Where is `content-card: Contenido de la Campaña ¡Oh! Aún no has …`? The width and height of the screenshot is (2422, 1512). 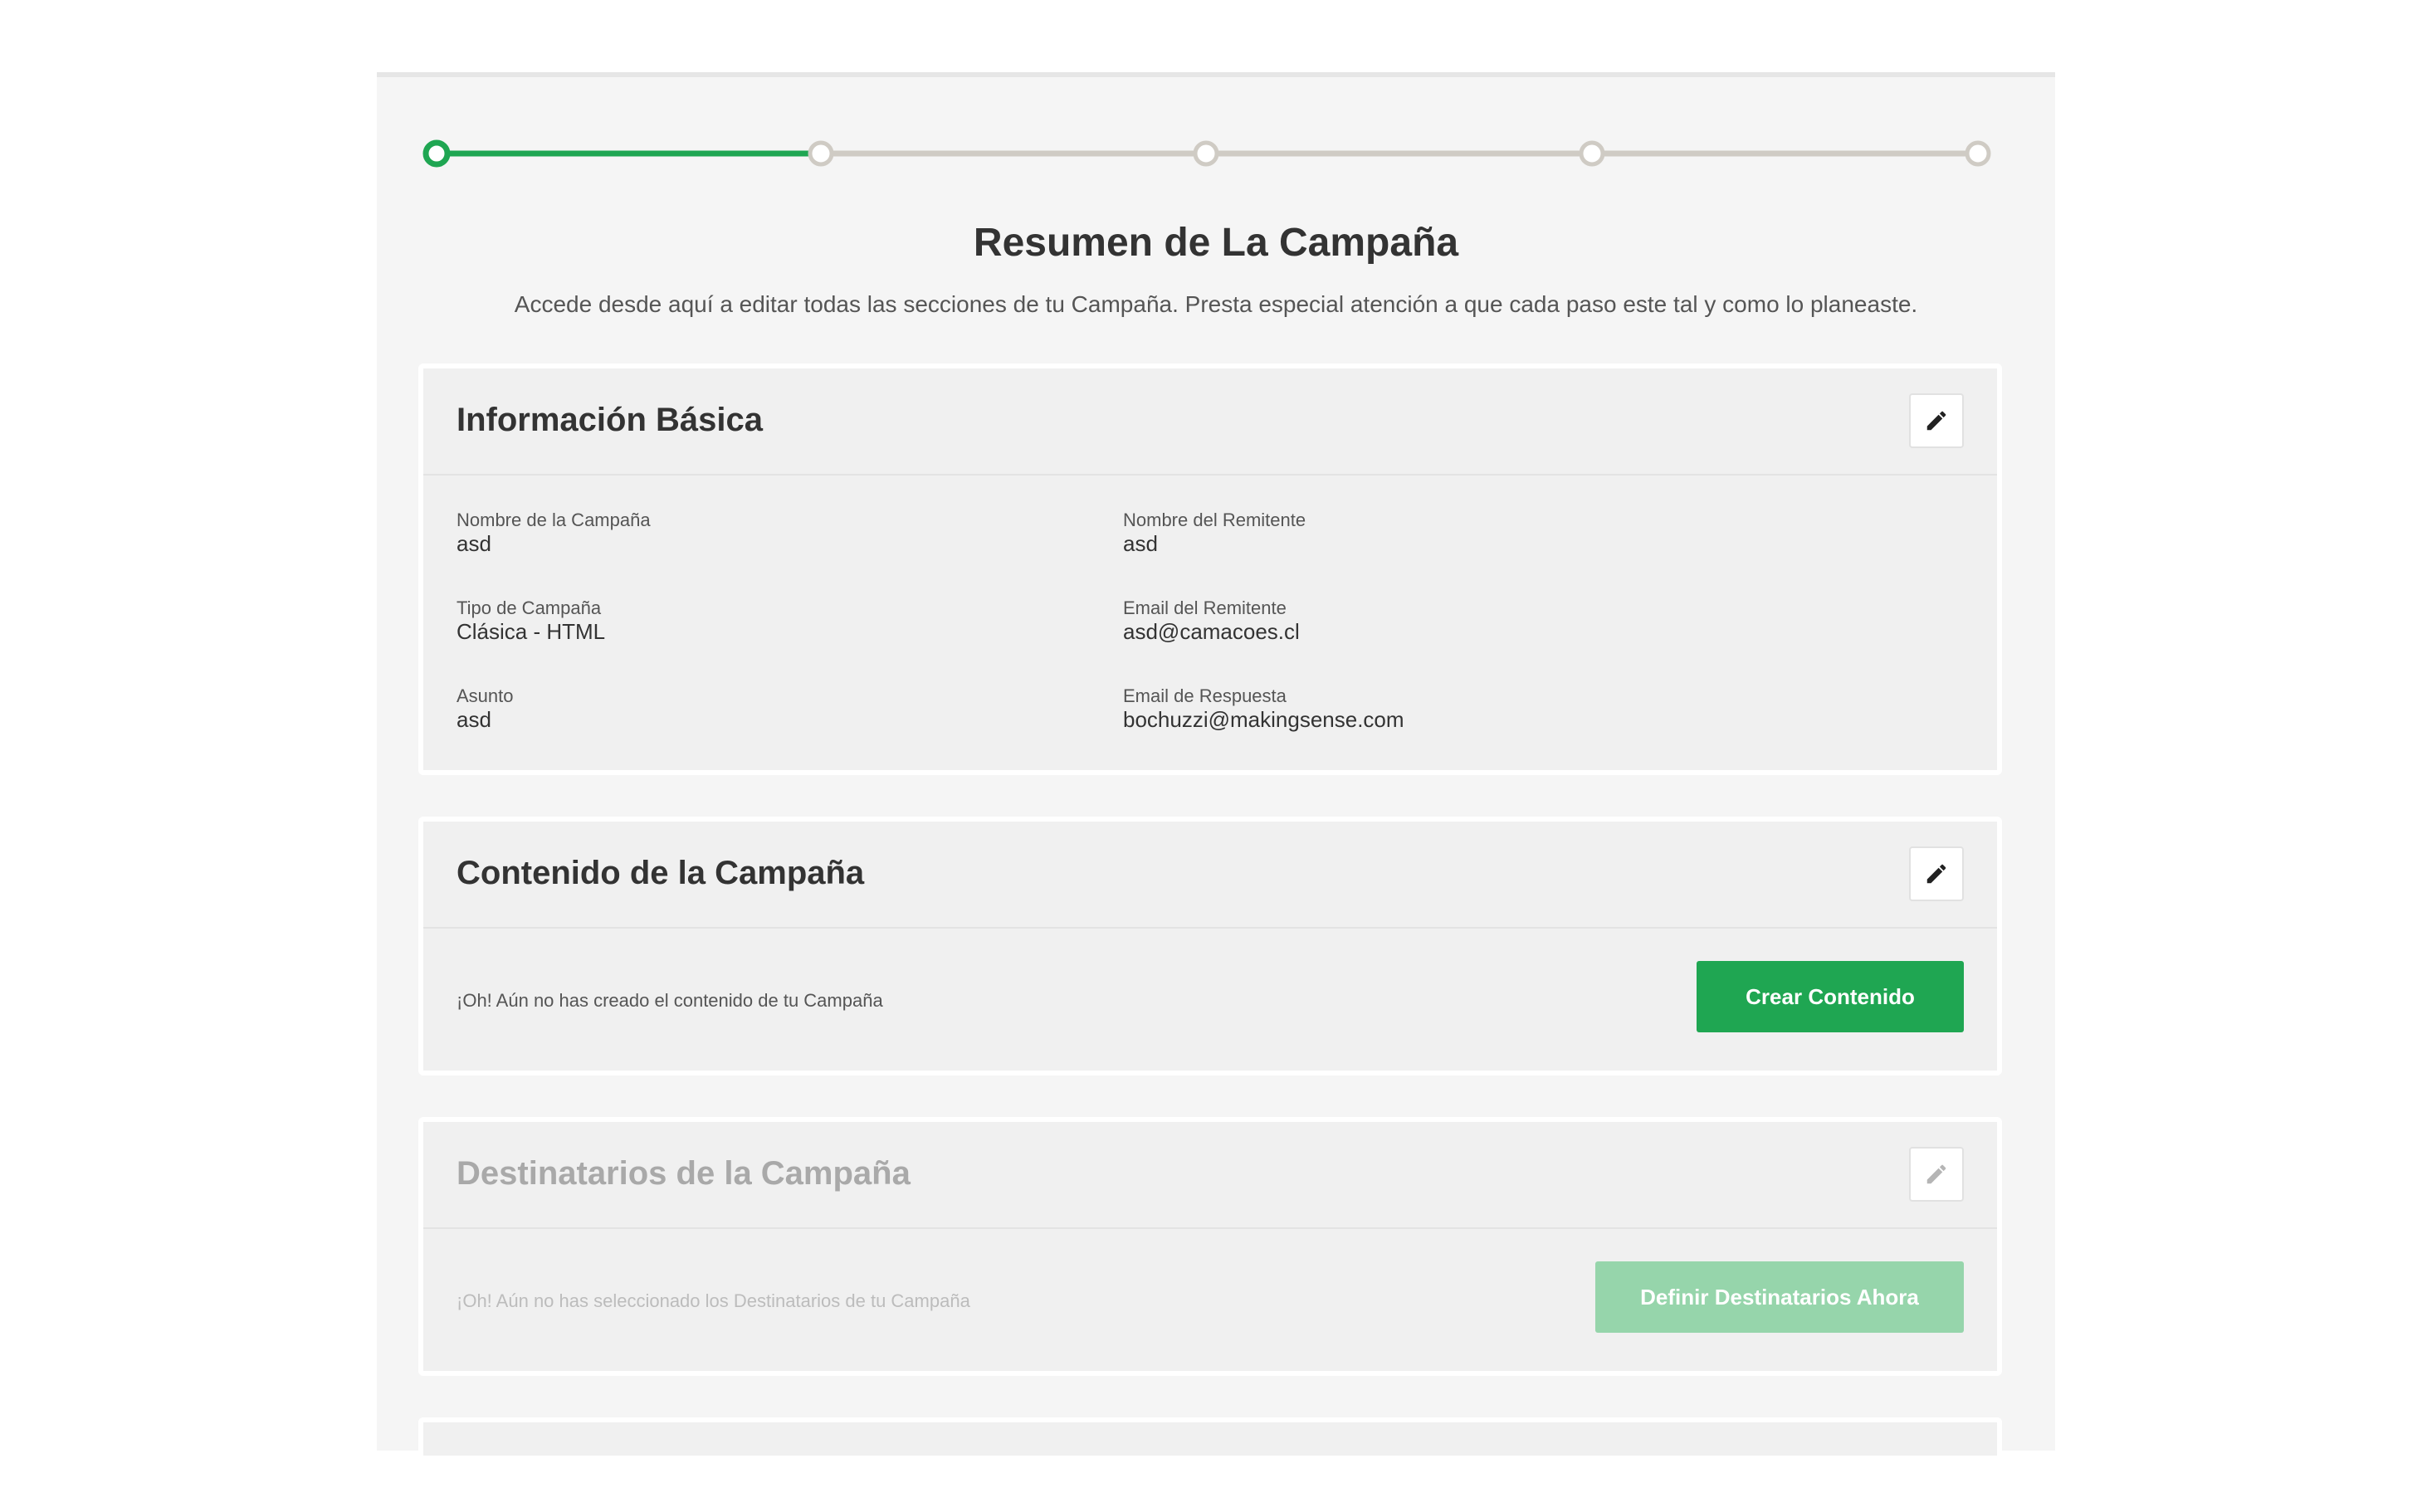
content-card: Contenido de la Campaña ¡Oh! Aún no has … is located at coordinates (1210, 946).